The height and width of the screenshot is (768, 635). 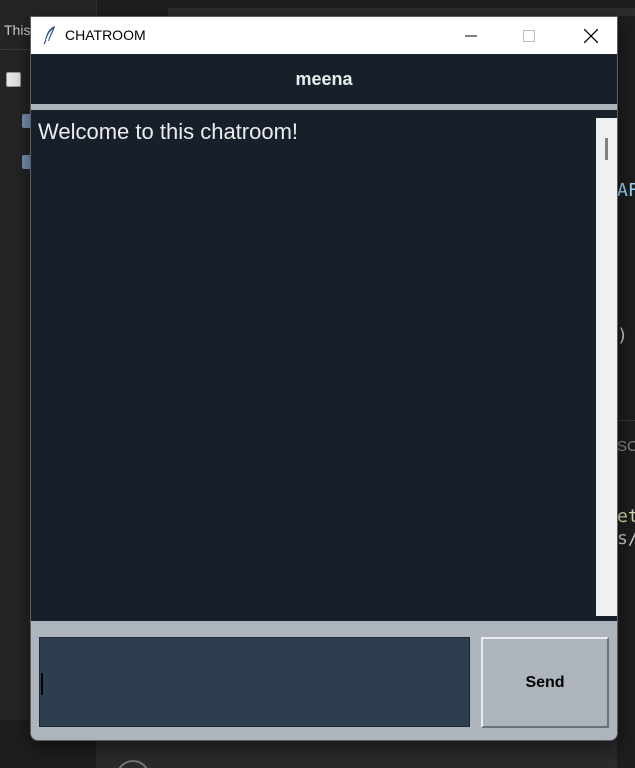 I want to click on maximize-button, so click(x=529, y=35).